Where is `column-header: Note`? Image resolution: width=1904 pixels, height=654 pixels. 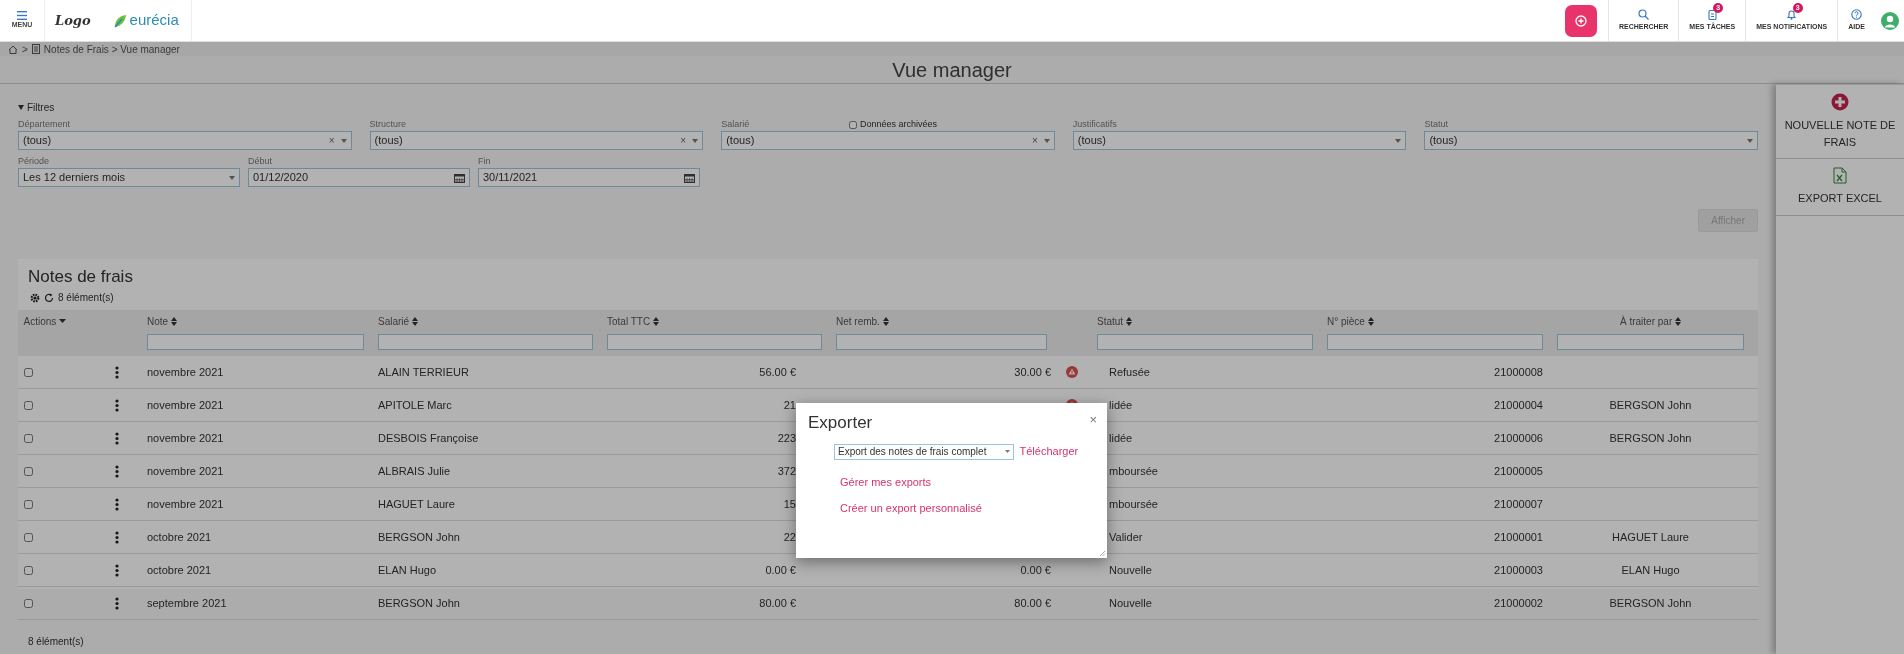
column-header: Note is located at coordinates (162, 321).